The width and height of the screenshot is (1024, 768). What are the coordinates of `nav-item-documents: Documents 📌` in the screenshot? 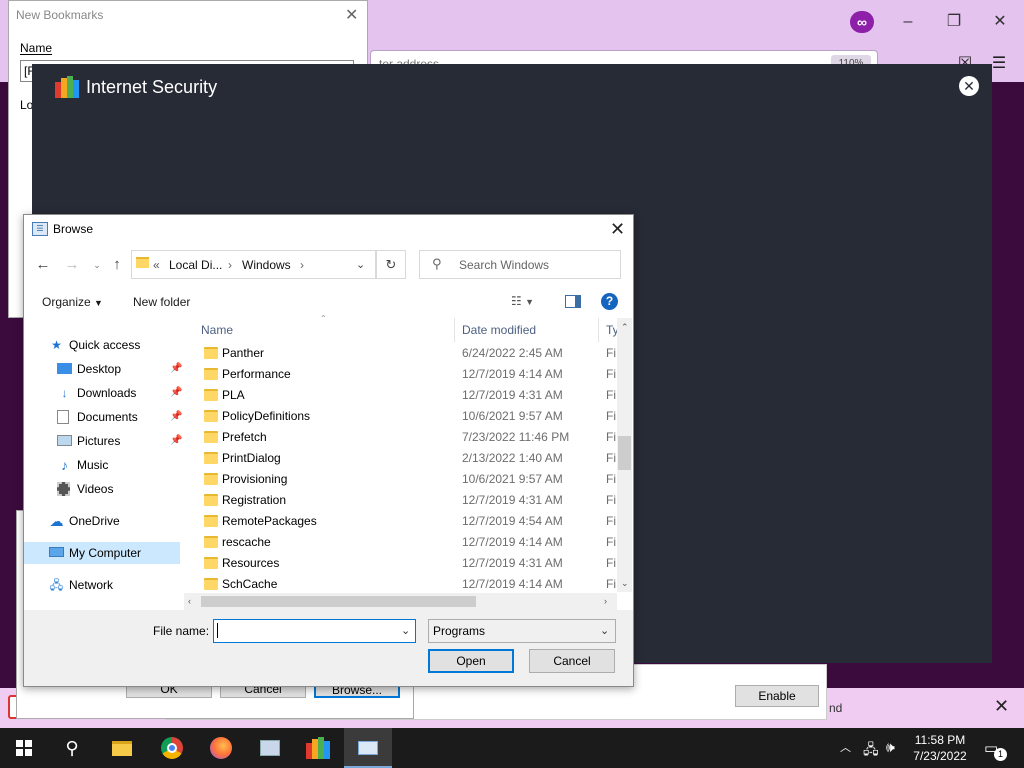 It's located at (103, 417).